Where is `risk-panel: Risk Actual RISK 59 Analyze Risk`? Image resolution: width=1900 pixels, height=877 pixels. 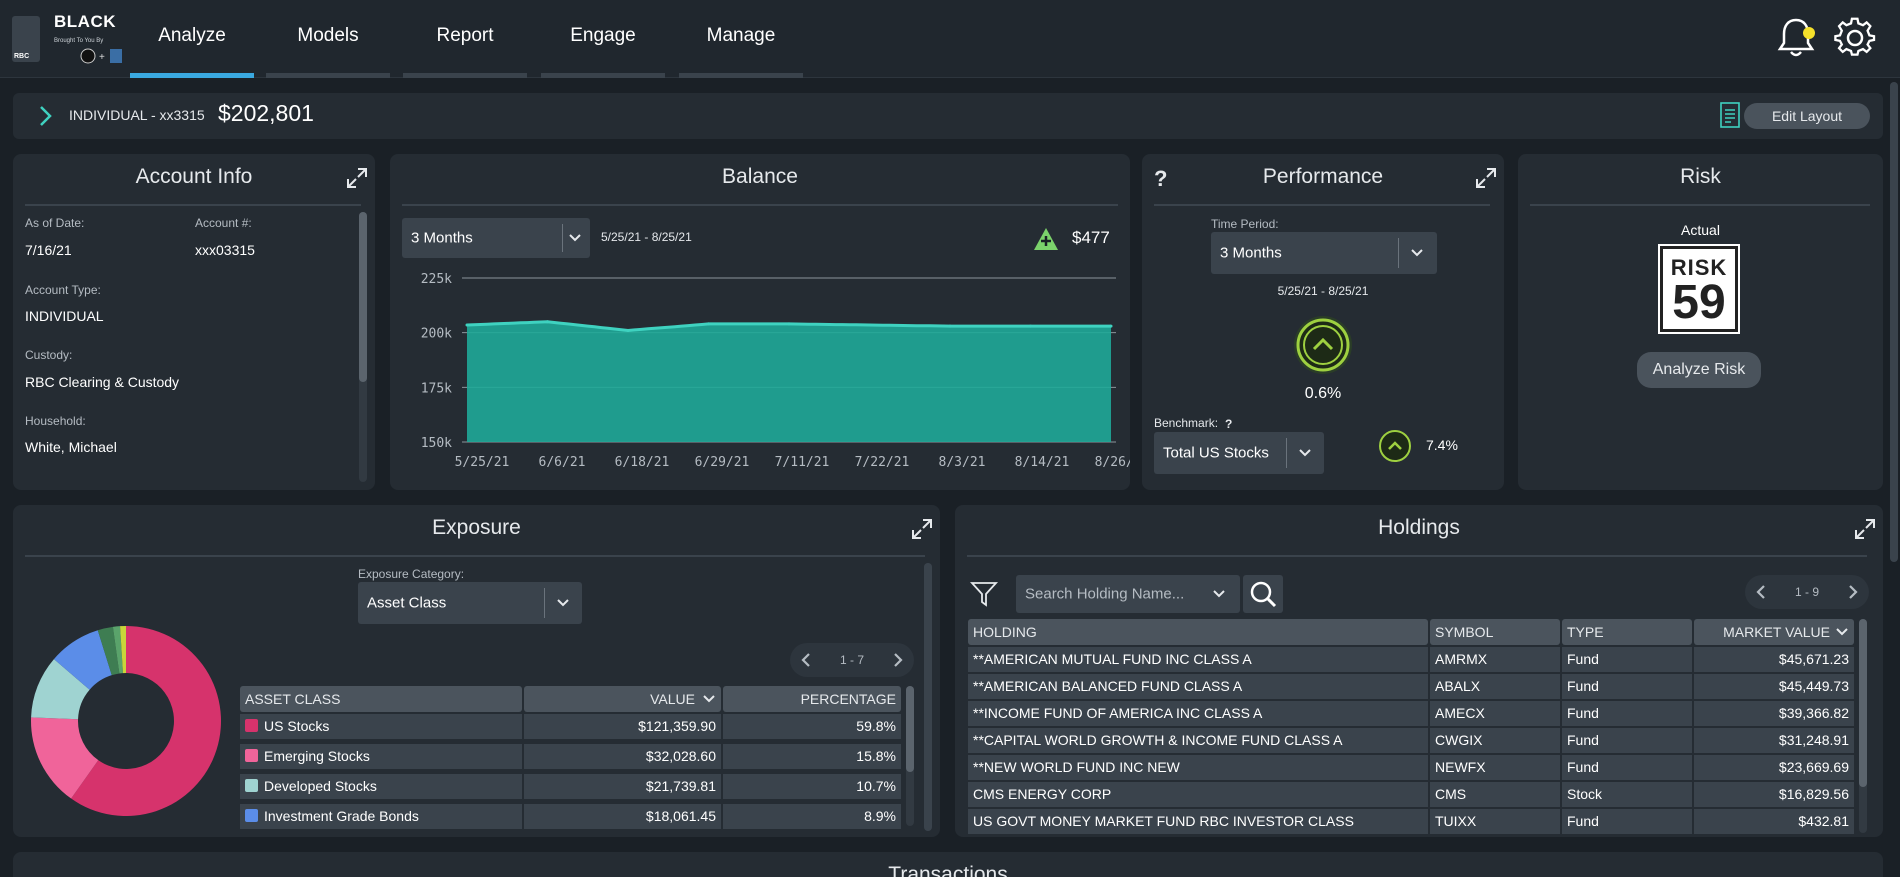
risk-panel: Risk Actual RISK 59 Analyze Risk is located at coordinates (1700, 322).